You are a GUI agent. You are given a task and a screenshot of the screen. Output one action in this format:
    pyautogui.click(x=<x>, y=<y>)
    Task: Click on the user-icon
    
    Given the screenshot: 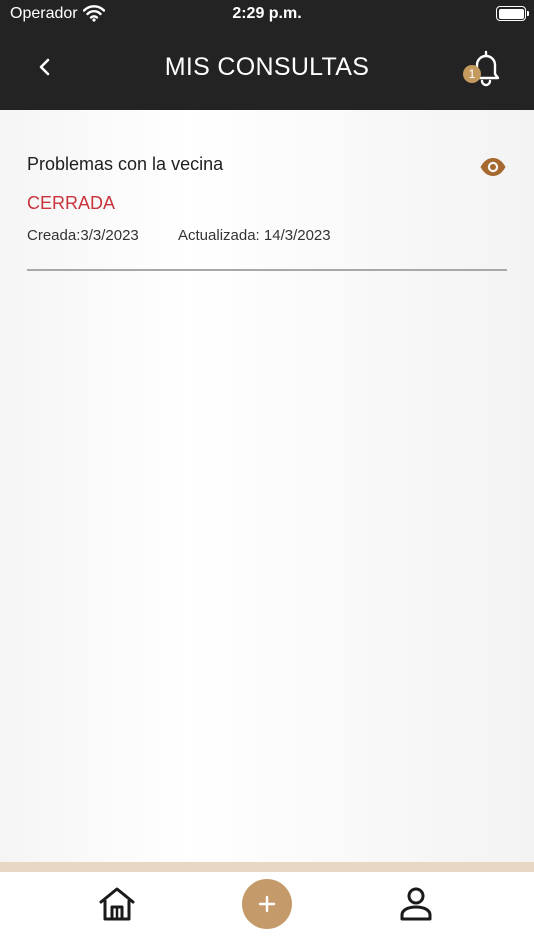 What is the action you would take?
    pyautogui.click(x=416, y=904)
    